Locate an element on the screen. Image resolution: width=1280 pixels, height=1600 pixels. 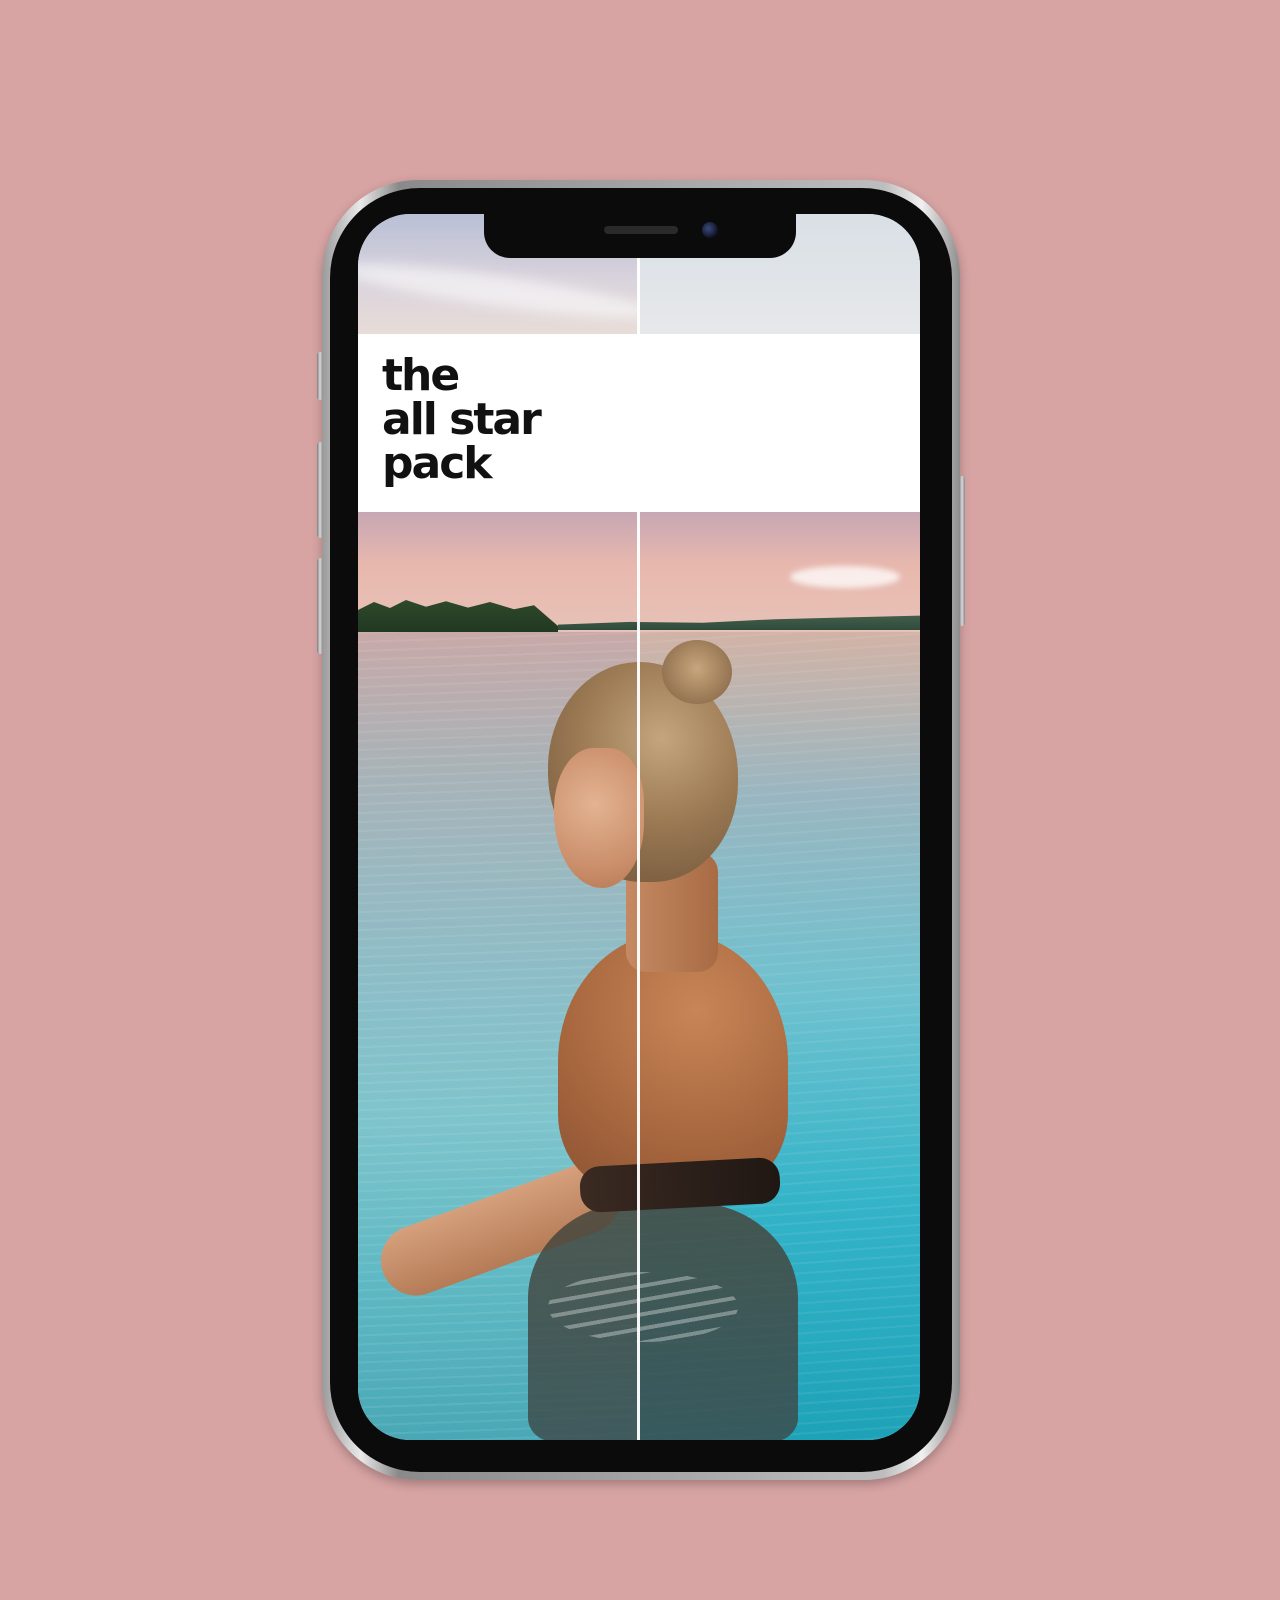
title-line-2: all star is located at coordinates (462, 419).